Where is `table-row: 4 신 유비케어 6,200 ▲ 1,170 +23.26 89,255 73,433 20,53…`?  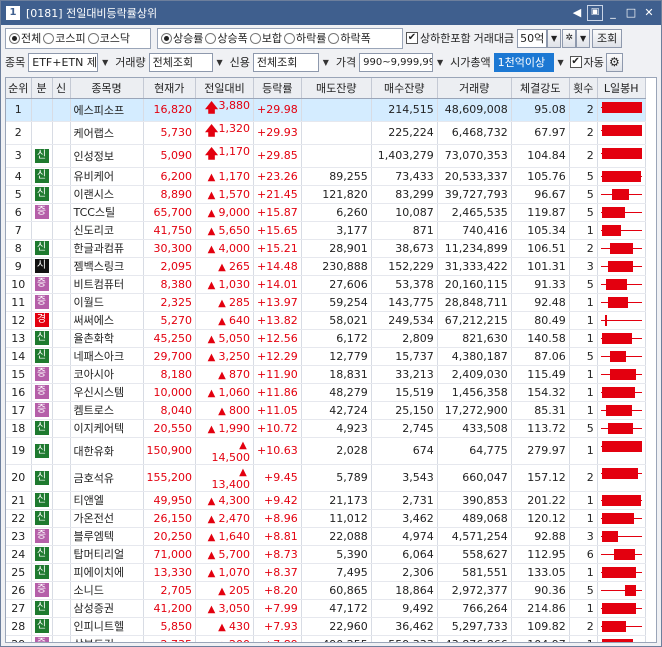 table-row: 4 신 유비케어 6,200 ▲ 1,170 +23.26 89,255 73,433 20,53… is located at coordinates (326, 176).